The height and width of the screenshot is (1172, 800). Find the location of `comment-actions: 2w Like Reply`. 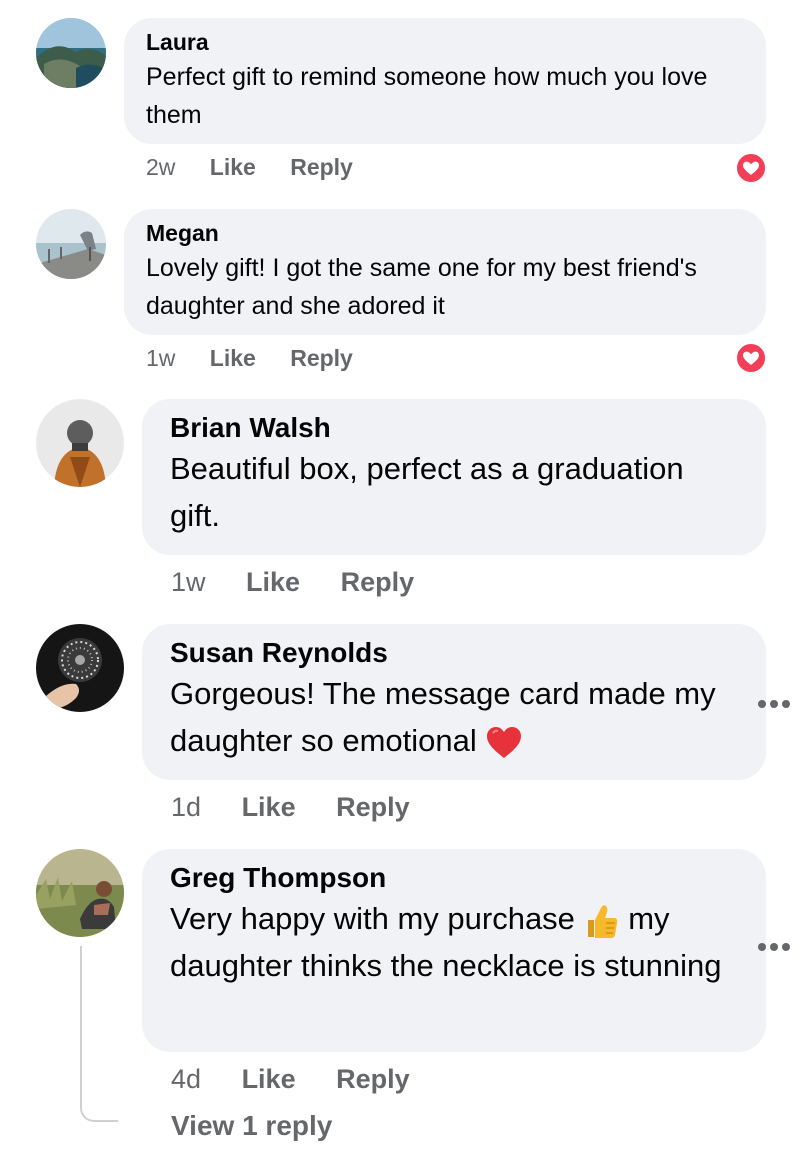

comment-actions: 2w Like Reply is located at coordinates (249, 167).